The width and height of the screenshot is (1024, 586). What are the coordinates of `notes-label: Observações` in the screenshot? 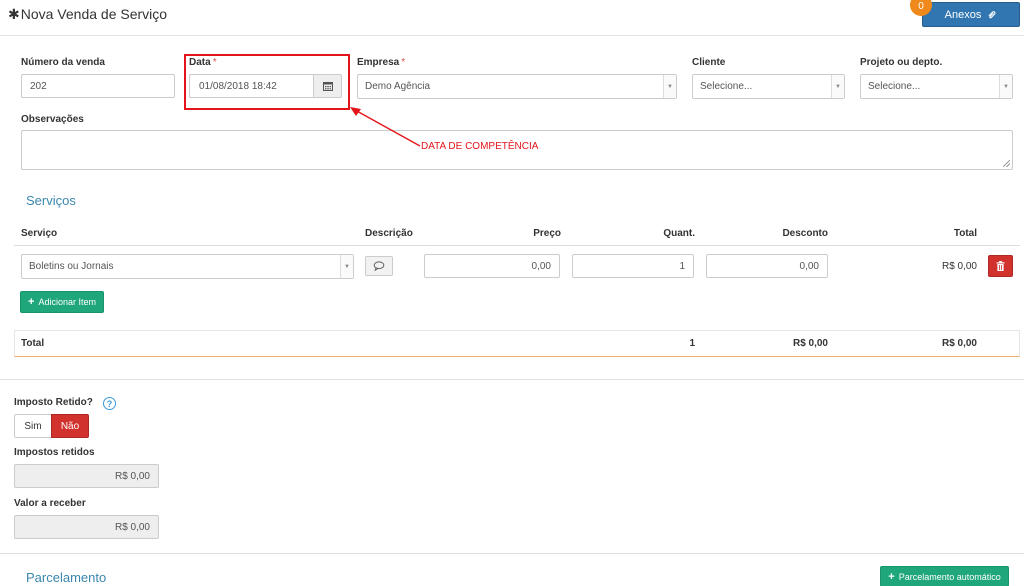 It's located at (52, 119).